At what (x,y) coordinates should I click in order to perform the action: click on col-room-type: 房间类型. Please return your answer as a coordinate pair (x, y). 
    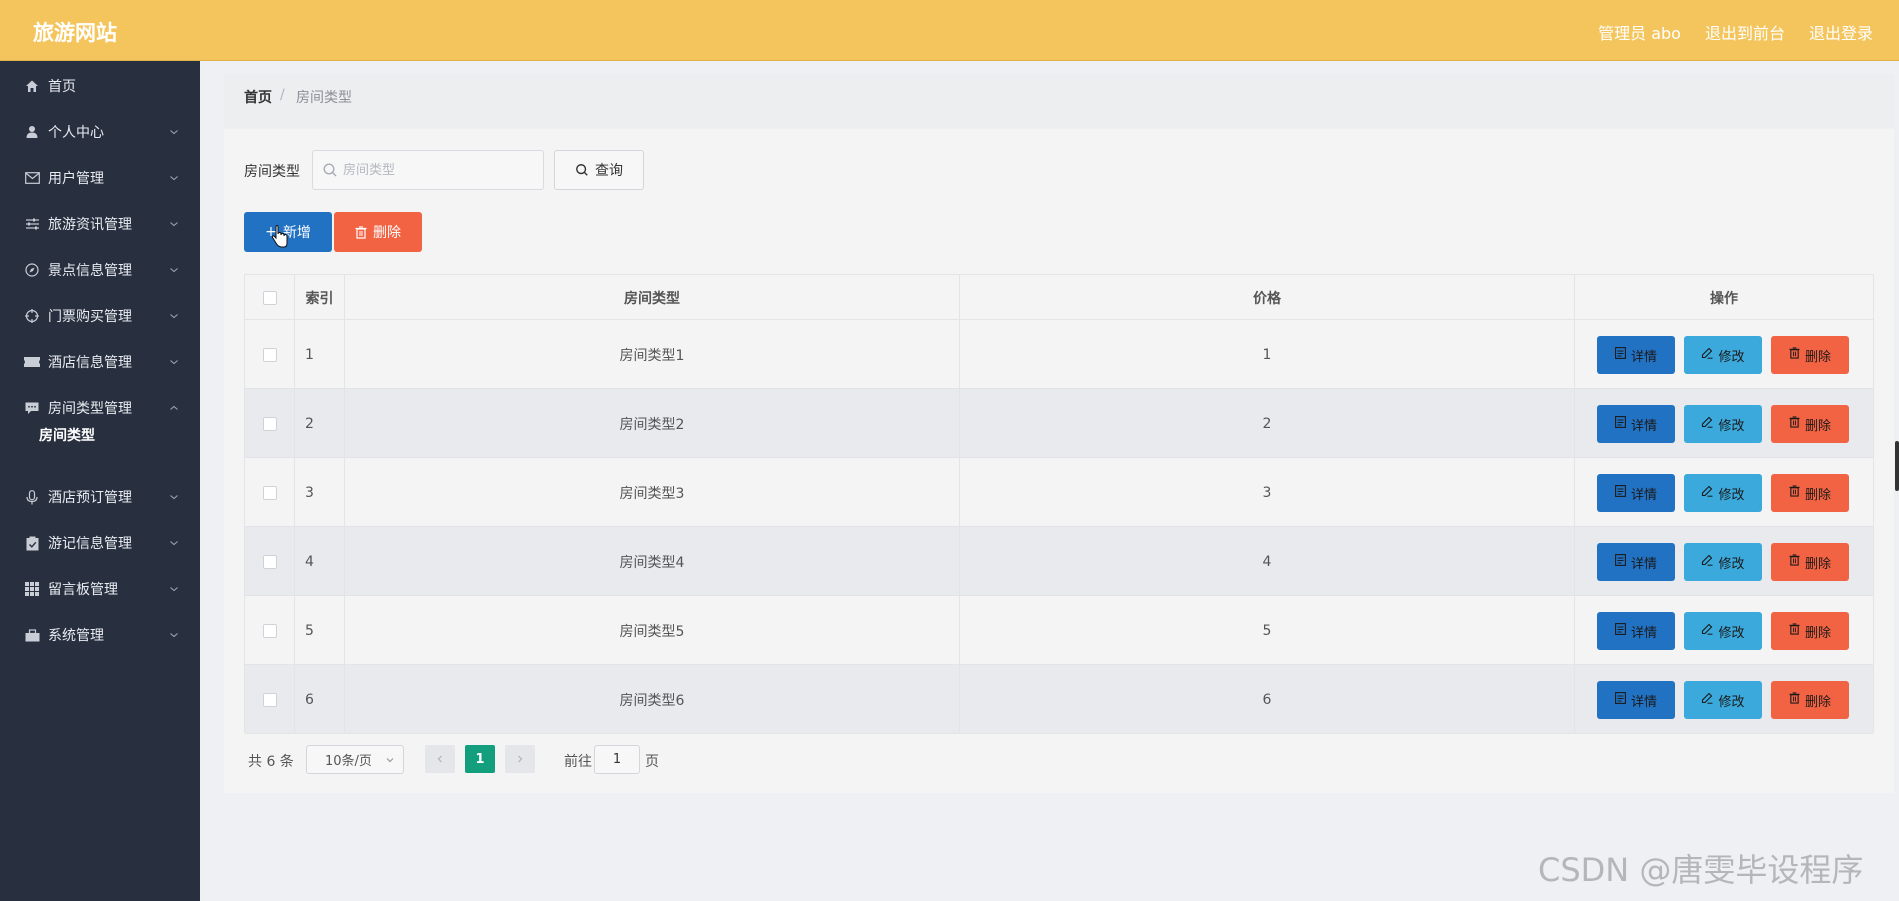
    Looking at the image, I should click on (652, 297).